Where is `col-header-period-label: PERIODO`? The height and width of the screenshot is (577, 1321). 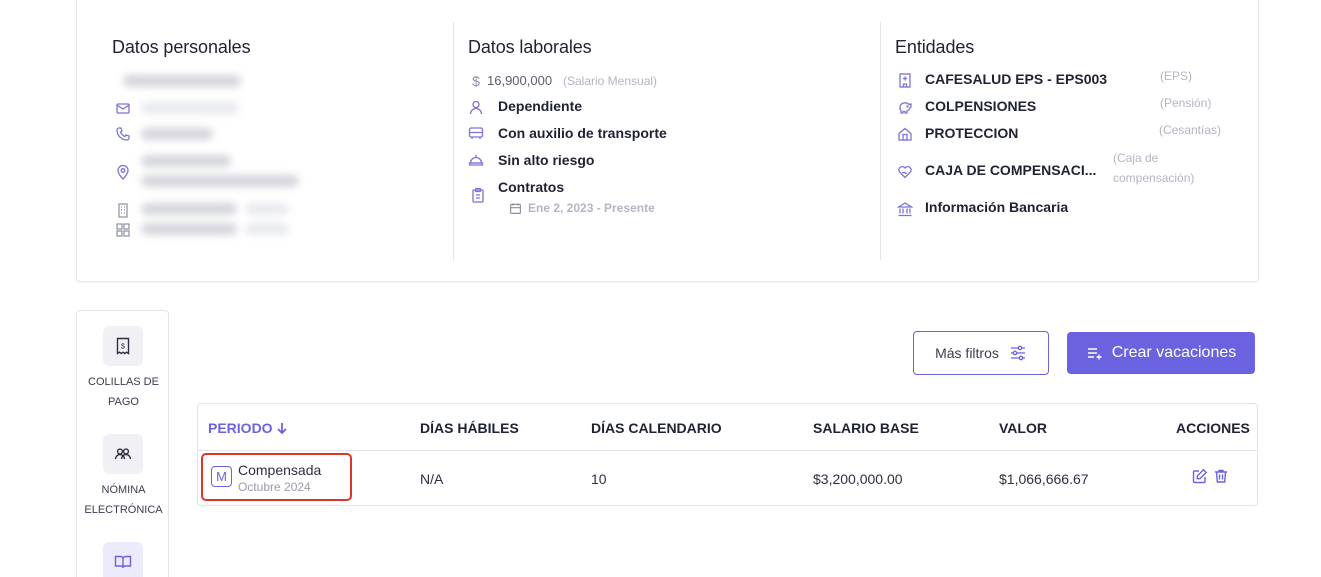 col-header-period-label: PERIODO is located at coordinates (240, 428).